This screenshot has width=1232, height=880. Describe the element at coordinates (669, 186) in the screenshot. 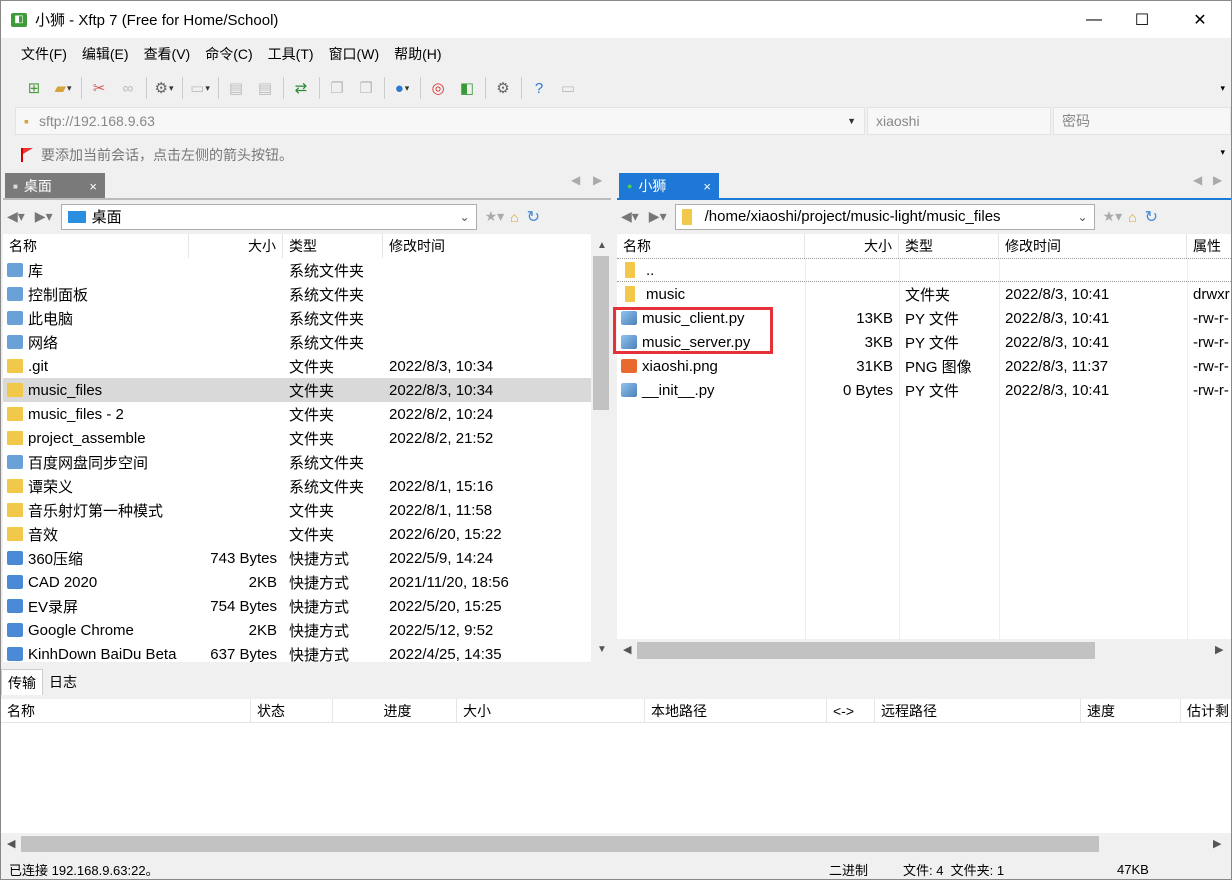

I see `tab-xiaoshi: ● 小狮 ×` at that location.